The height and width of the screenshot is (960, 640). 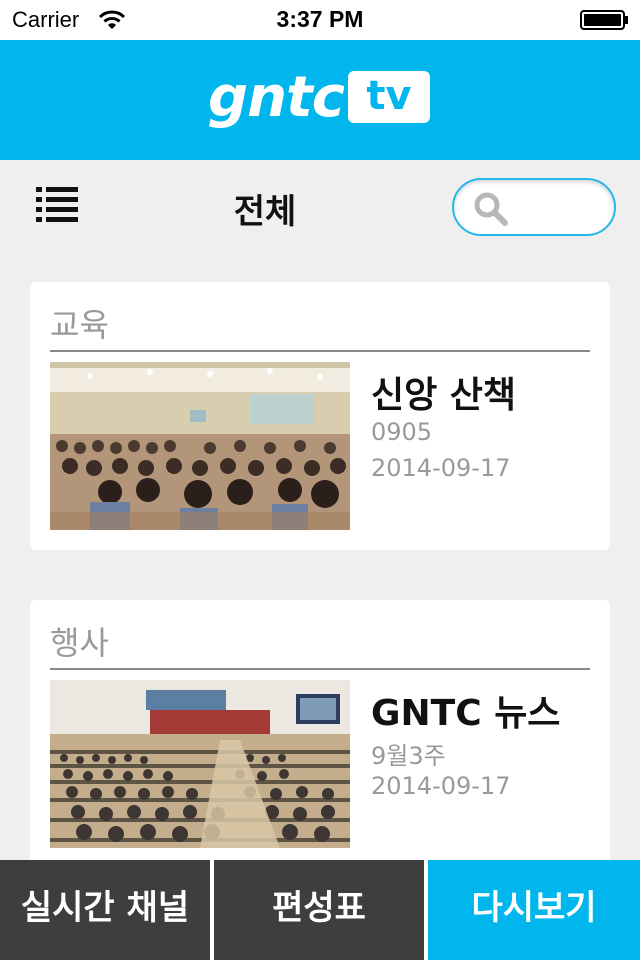 I want to click on tab-schedule: 편성표, so click(x=319, y=910).